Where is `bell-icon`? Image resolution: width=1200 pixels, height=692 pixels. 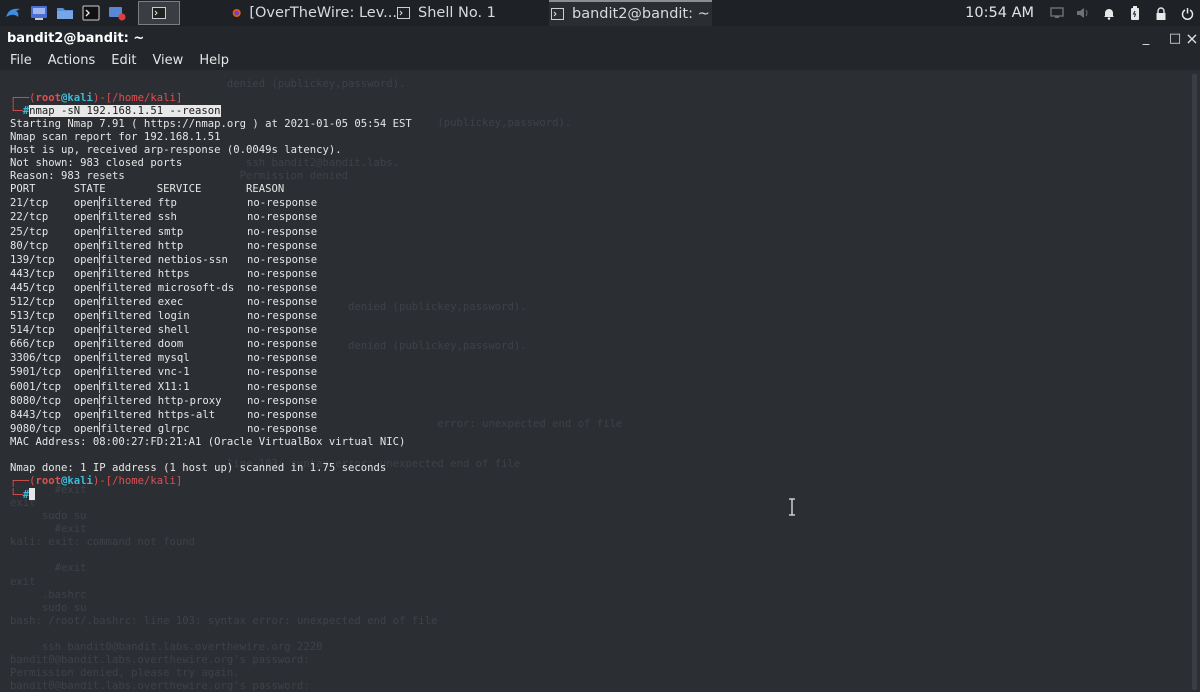 bell-icon is located at coordinates (1109, 14).